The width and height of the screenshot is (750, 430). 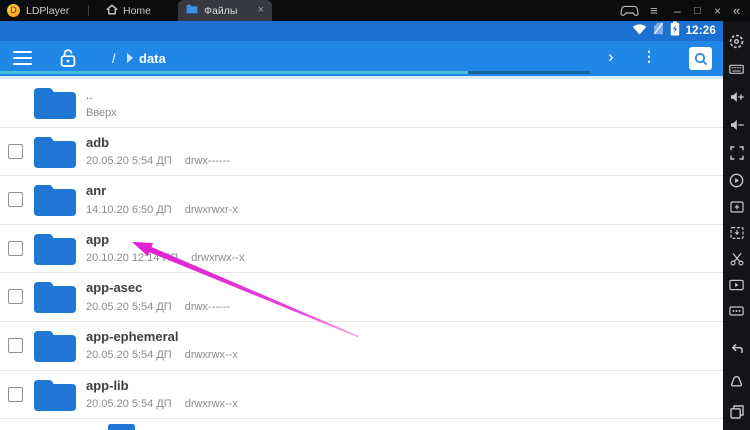 I want to click on collapse-sidebar-icon: «, so click(x=736, y=10).